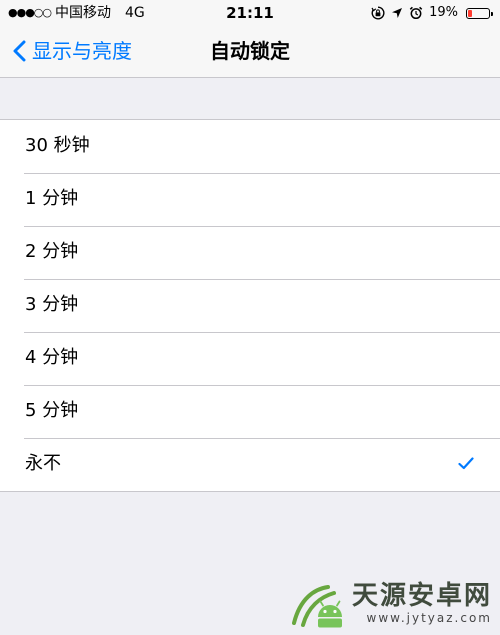  Describe the element at coordinates (52, 410) in the screenshot. I see `option-label: 5 分钟` at that location.